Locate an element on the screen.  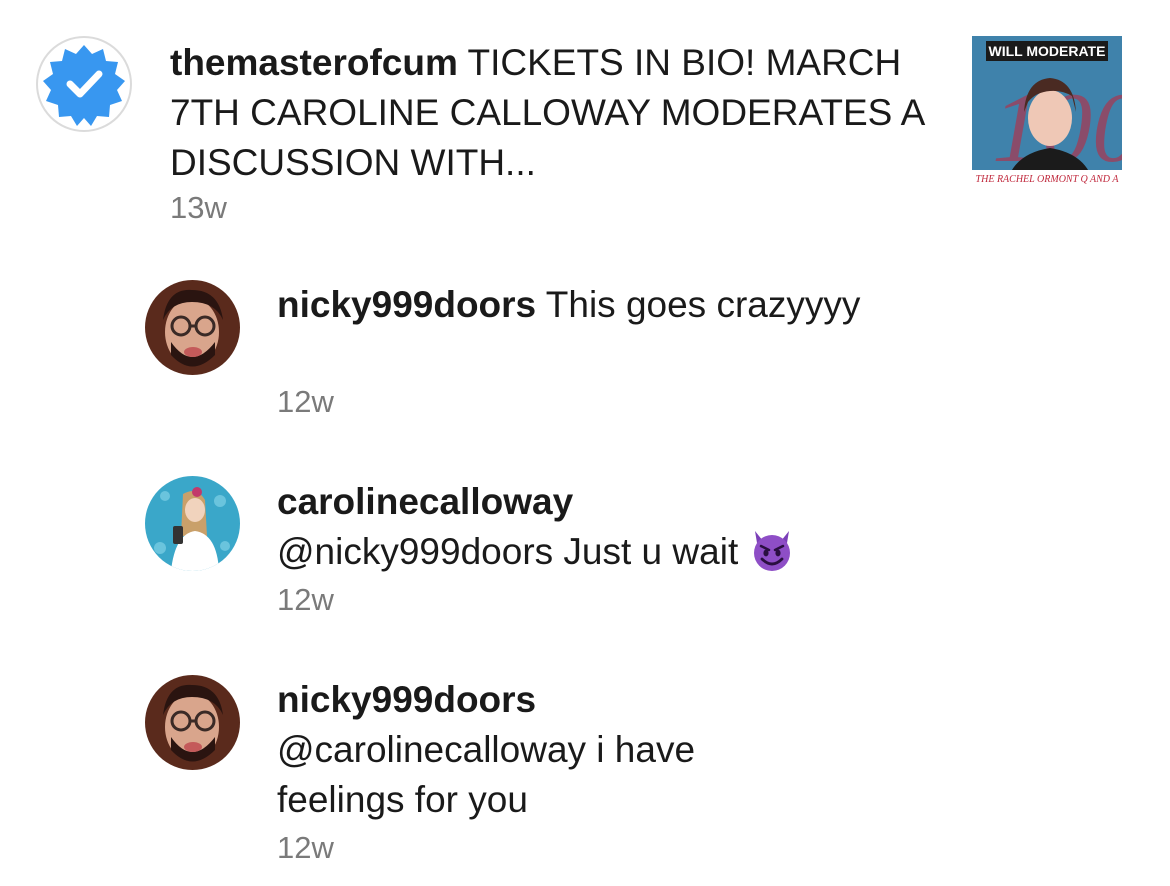
verified-badge-icon is located at coordinates (84, 84).